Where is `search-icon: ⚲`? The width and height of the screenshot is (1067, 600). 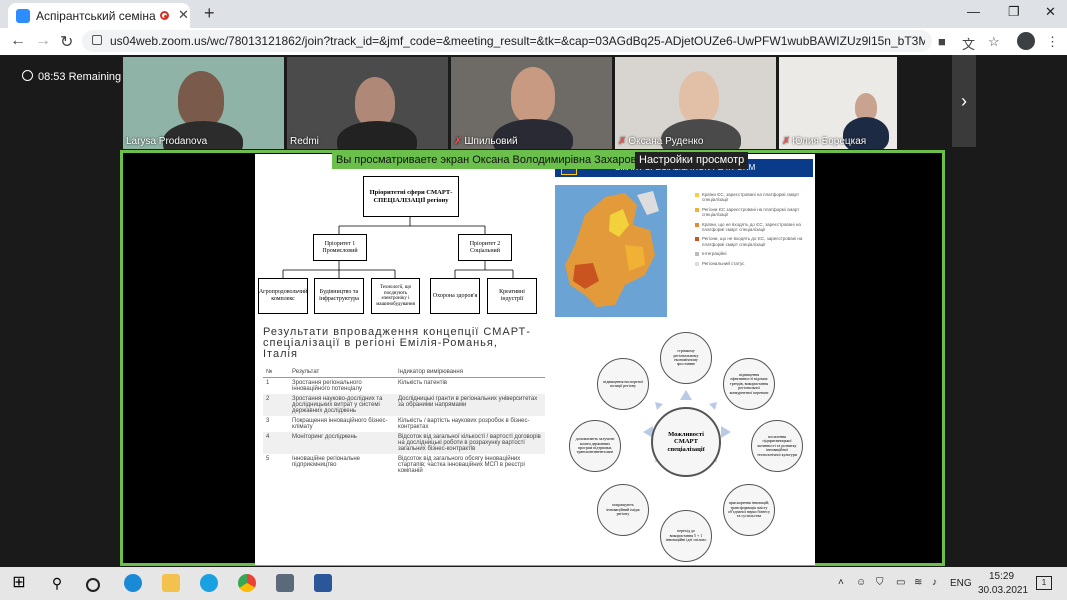 search-icon: ⚲ is located at coordinates (57, 583).